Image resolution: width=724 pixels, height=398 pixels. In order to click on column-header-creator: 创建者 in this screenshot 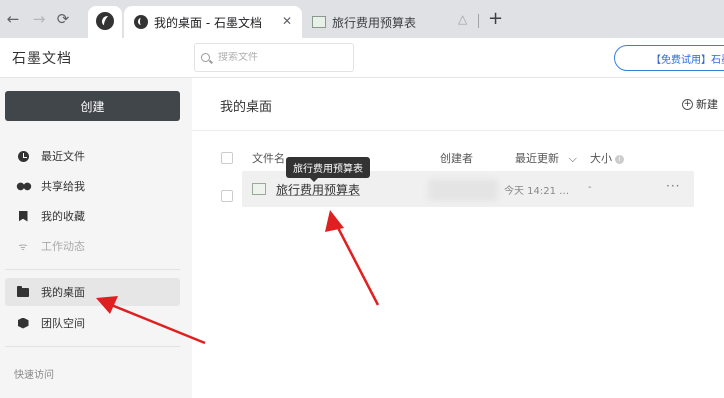, I will do `click(456, 158)`.